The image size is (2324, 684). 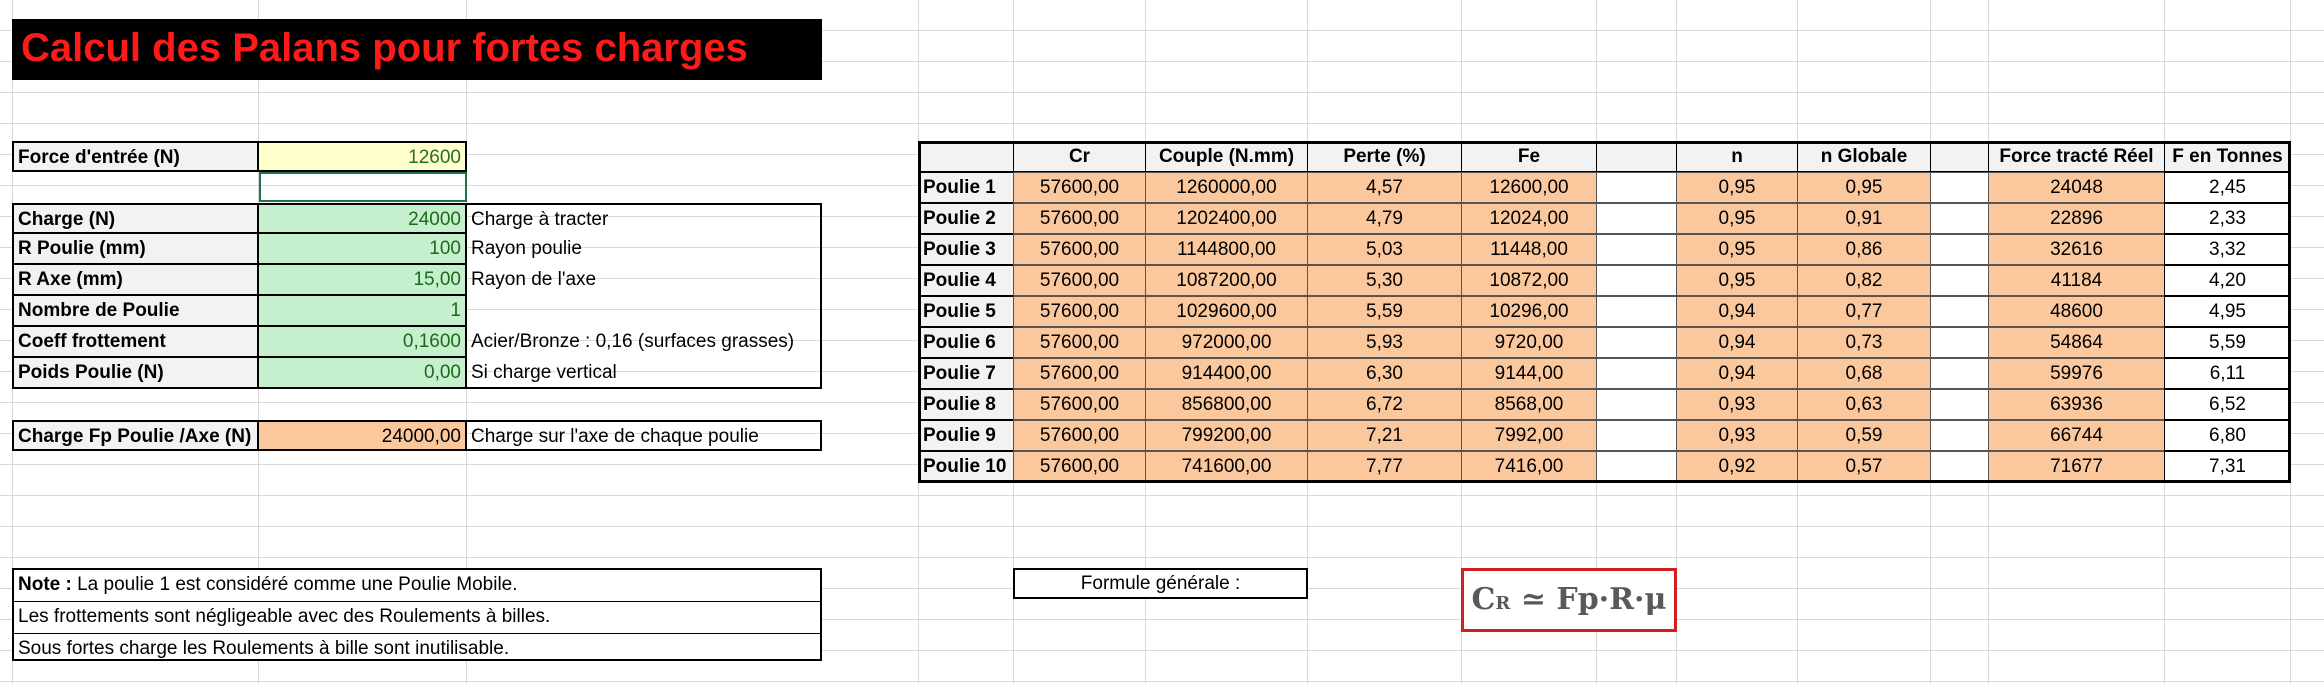 I want to click on cell-force: 22896, so click(x=2076, y=218).